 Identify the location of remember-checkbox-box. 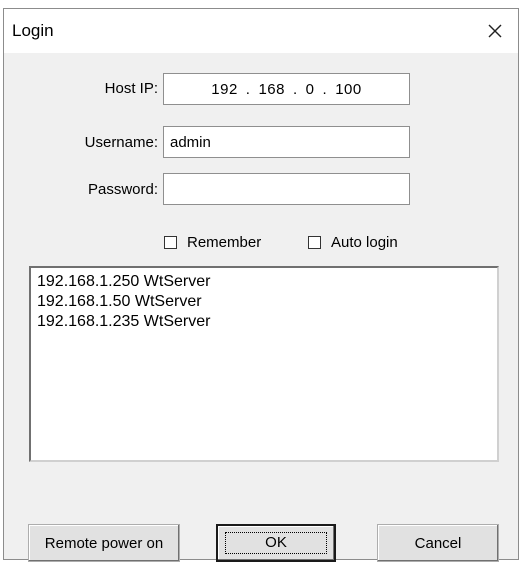
(170, 242).